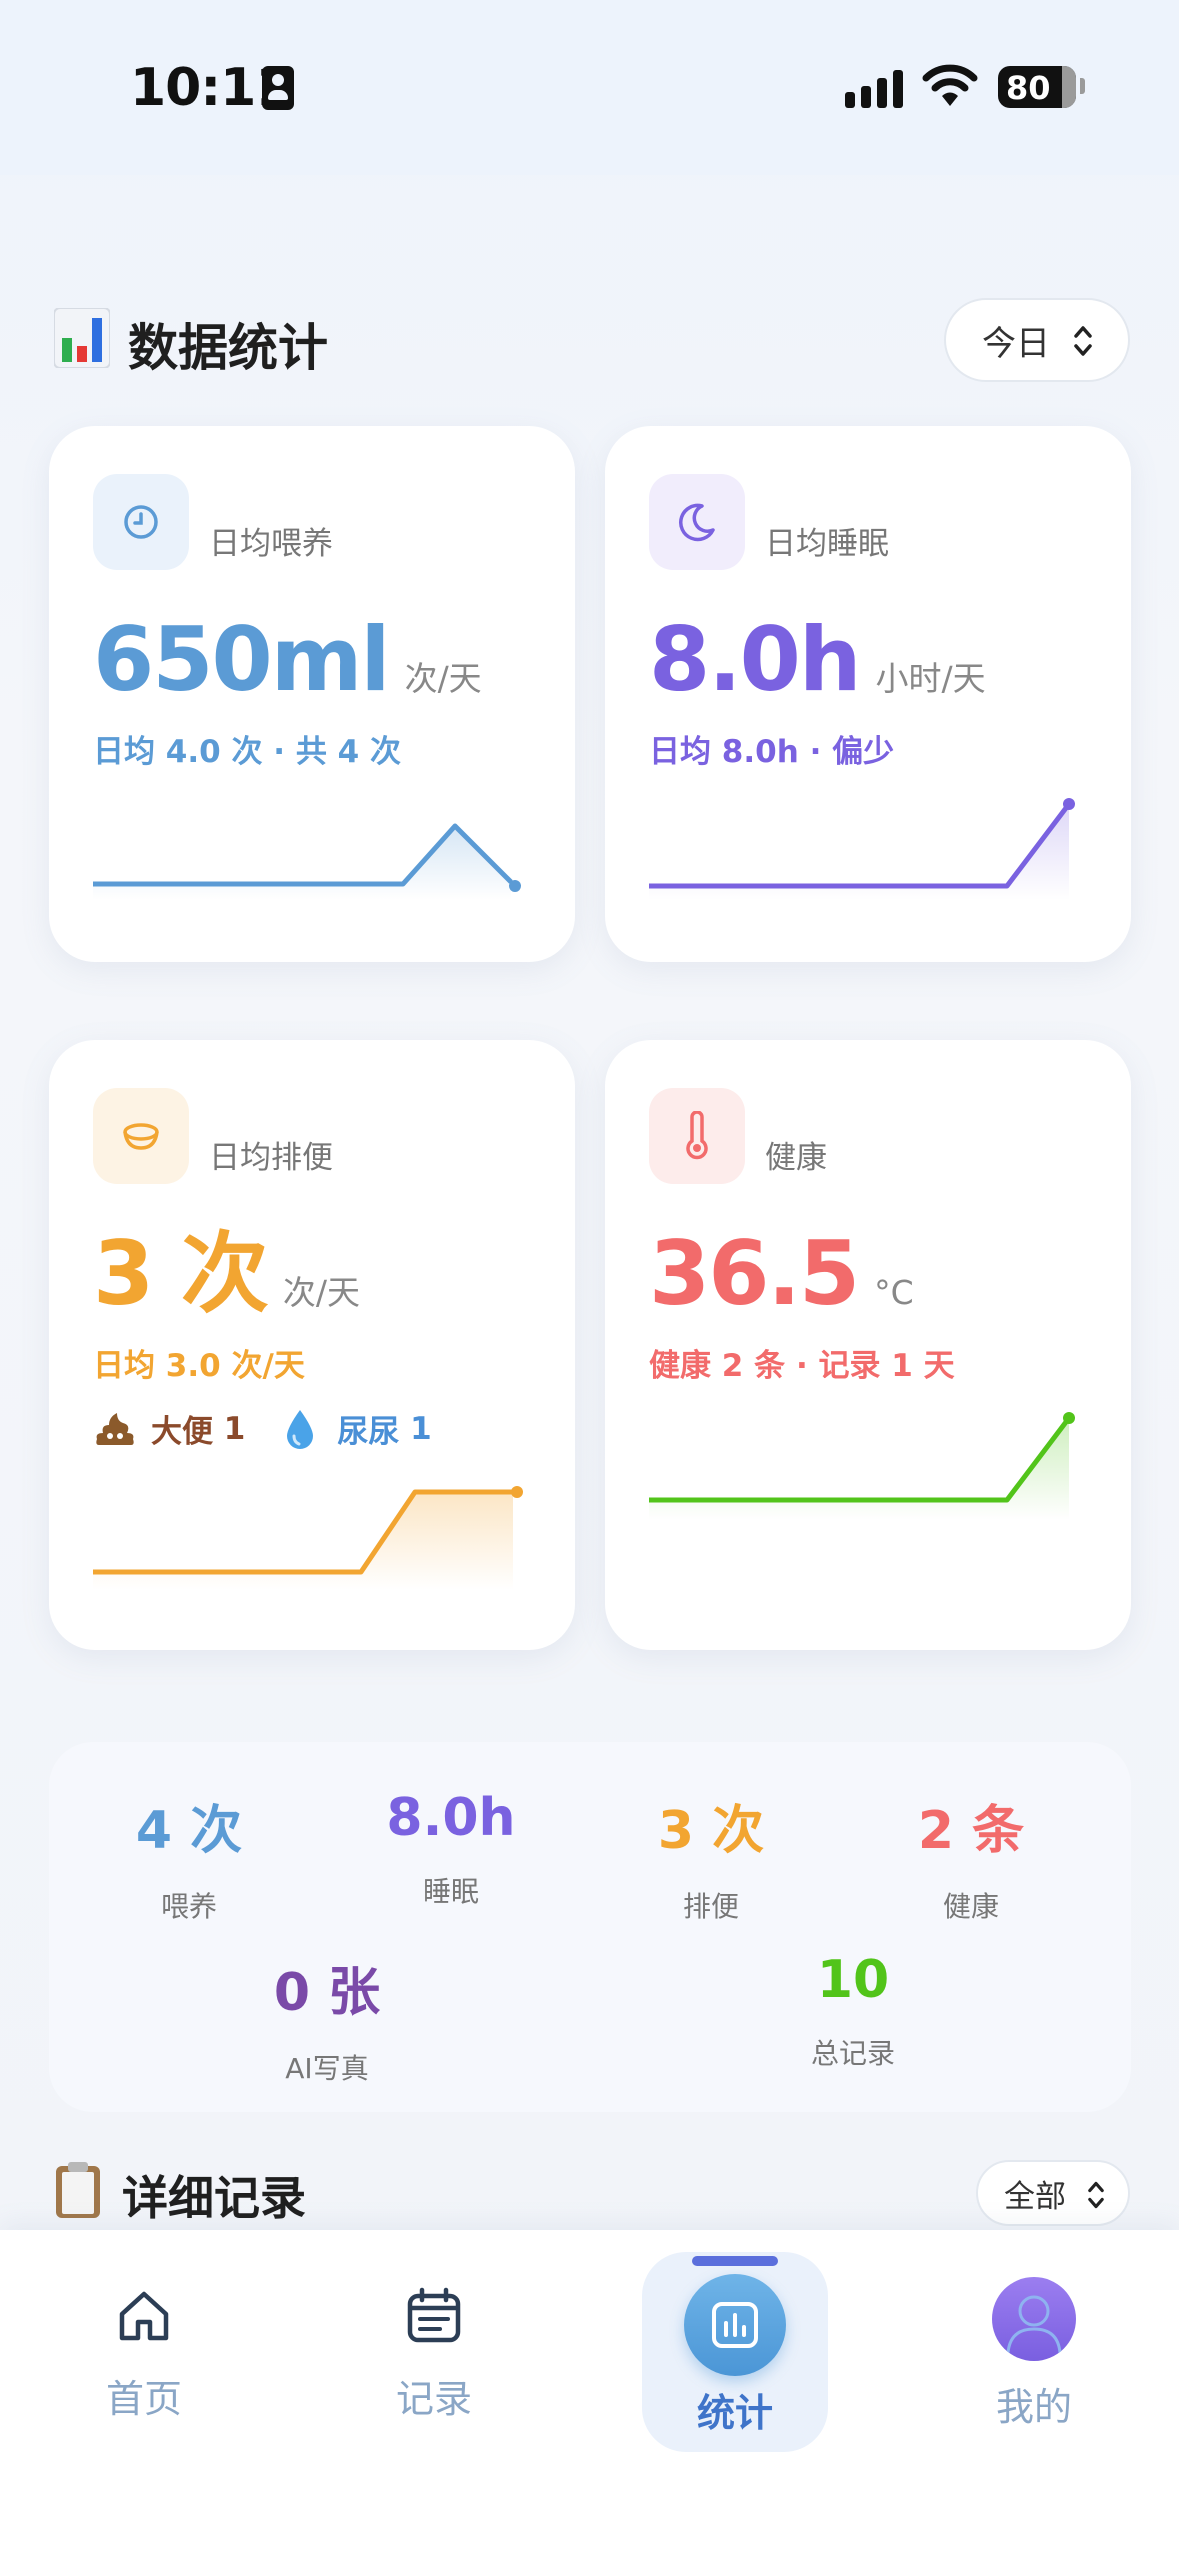 Image resolution: width=1179 pixels, height=2556 pixels. Describe the element at coordinates (434, 2315) in the screenshot. I see `calendar-icon` at that location.